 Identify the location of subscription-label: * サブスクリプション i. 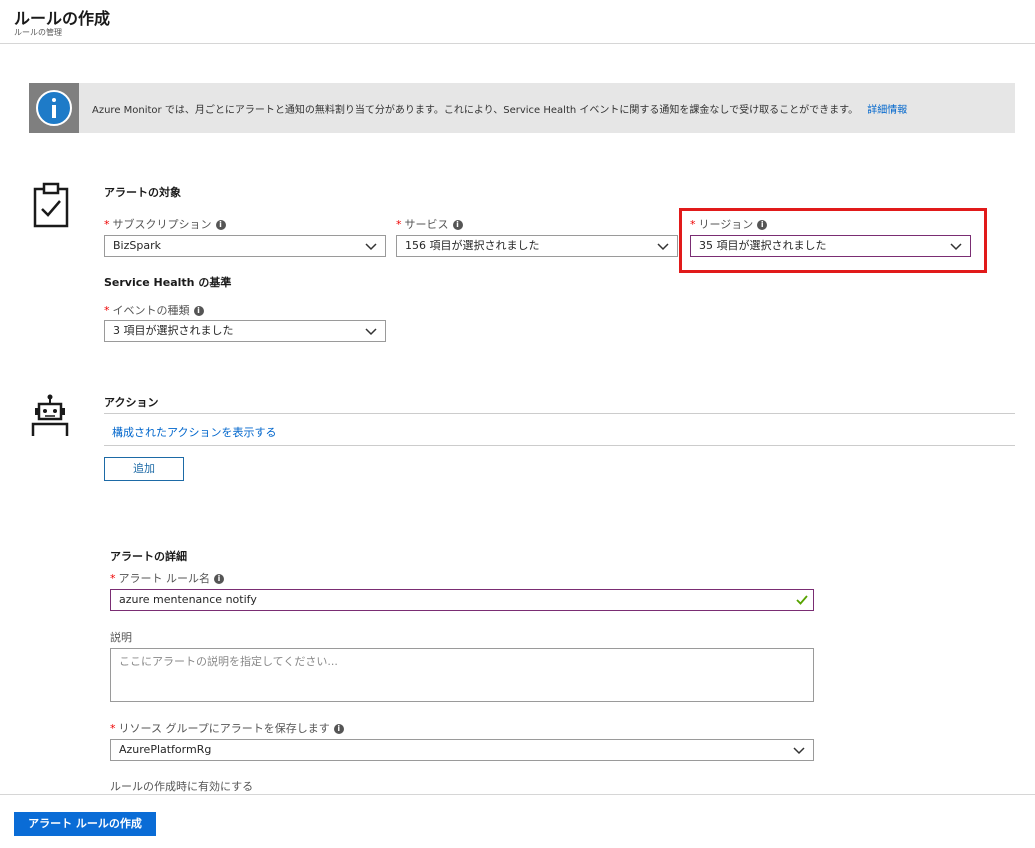
(165, 224).